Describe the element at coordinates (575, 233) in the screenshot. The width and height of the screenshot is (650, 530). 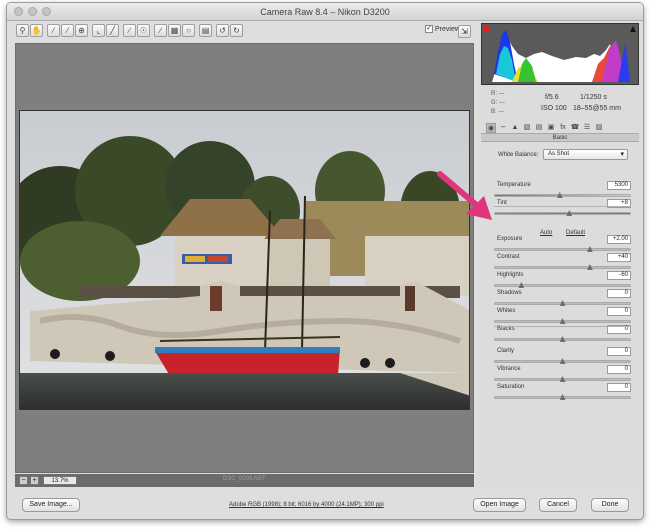
I see `default-button: Default` at that location.